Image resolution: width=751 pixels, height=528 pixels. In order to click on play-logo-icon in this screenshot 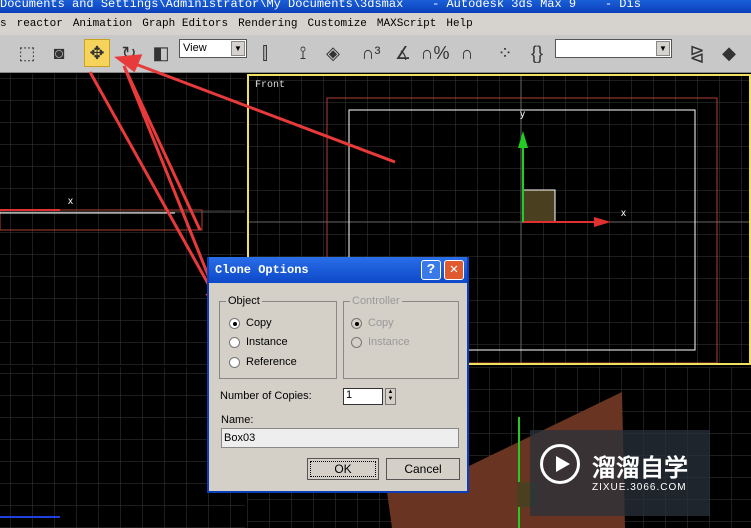, I will do `click(560, 464)`.